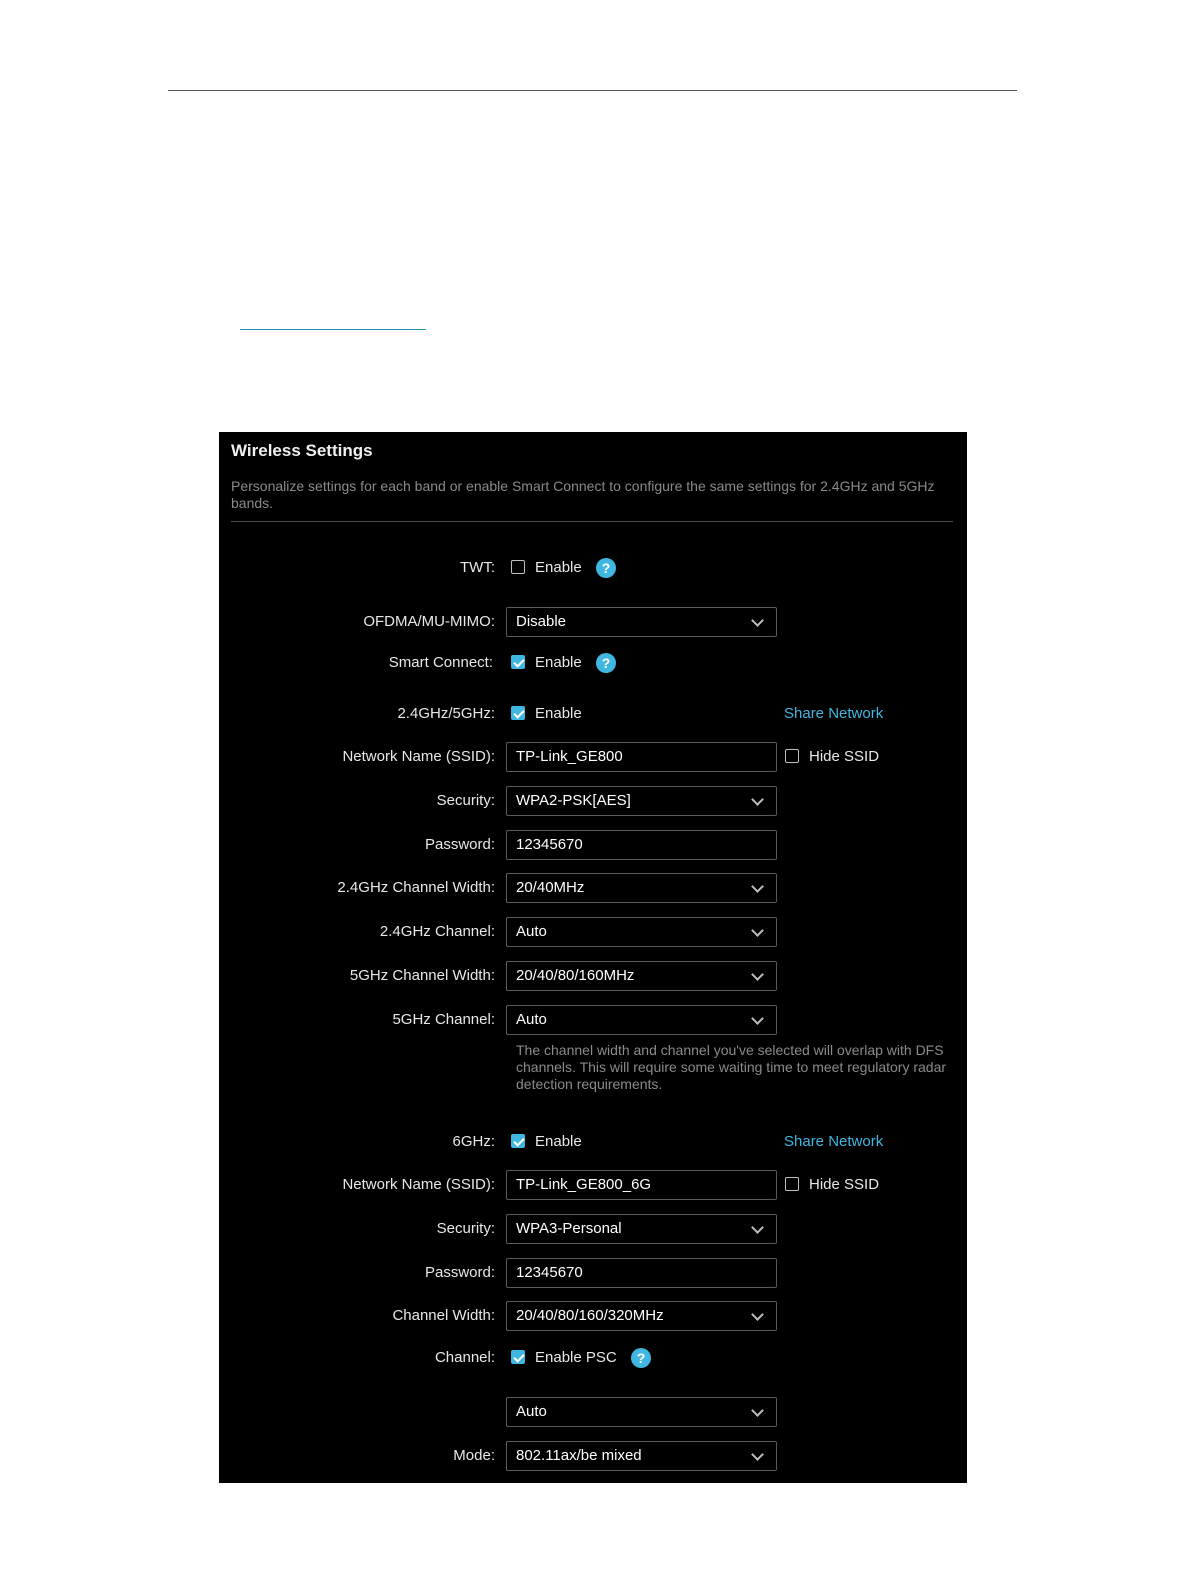  Describe the element at coordinates (844, 756) in the screenshot. I see `band-24-5-hide-ssid-label: Hide SSID` at that location.